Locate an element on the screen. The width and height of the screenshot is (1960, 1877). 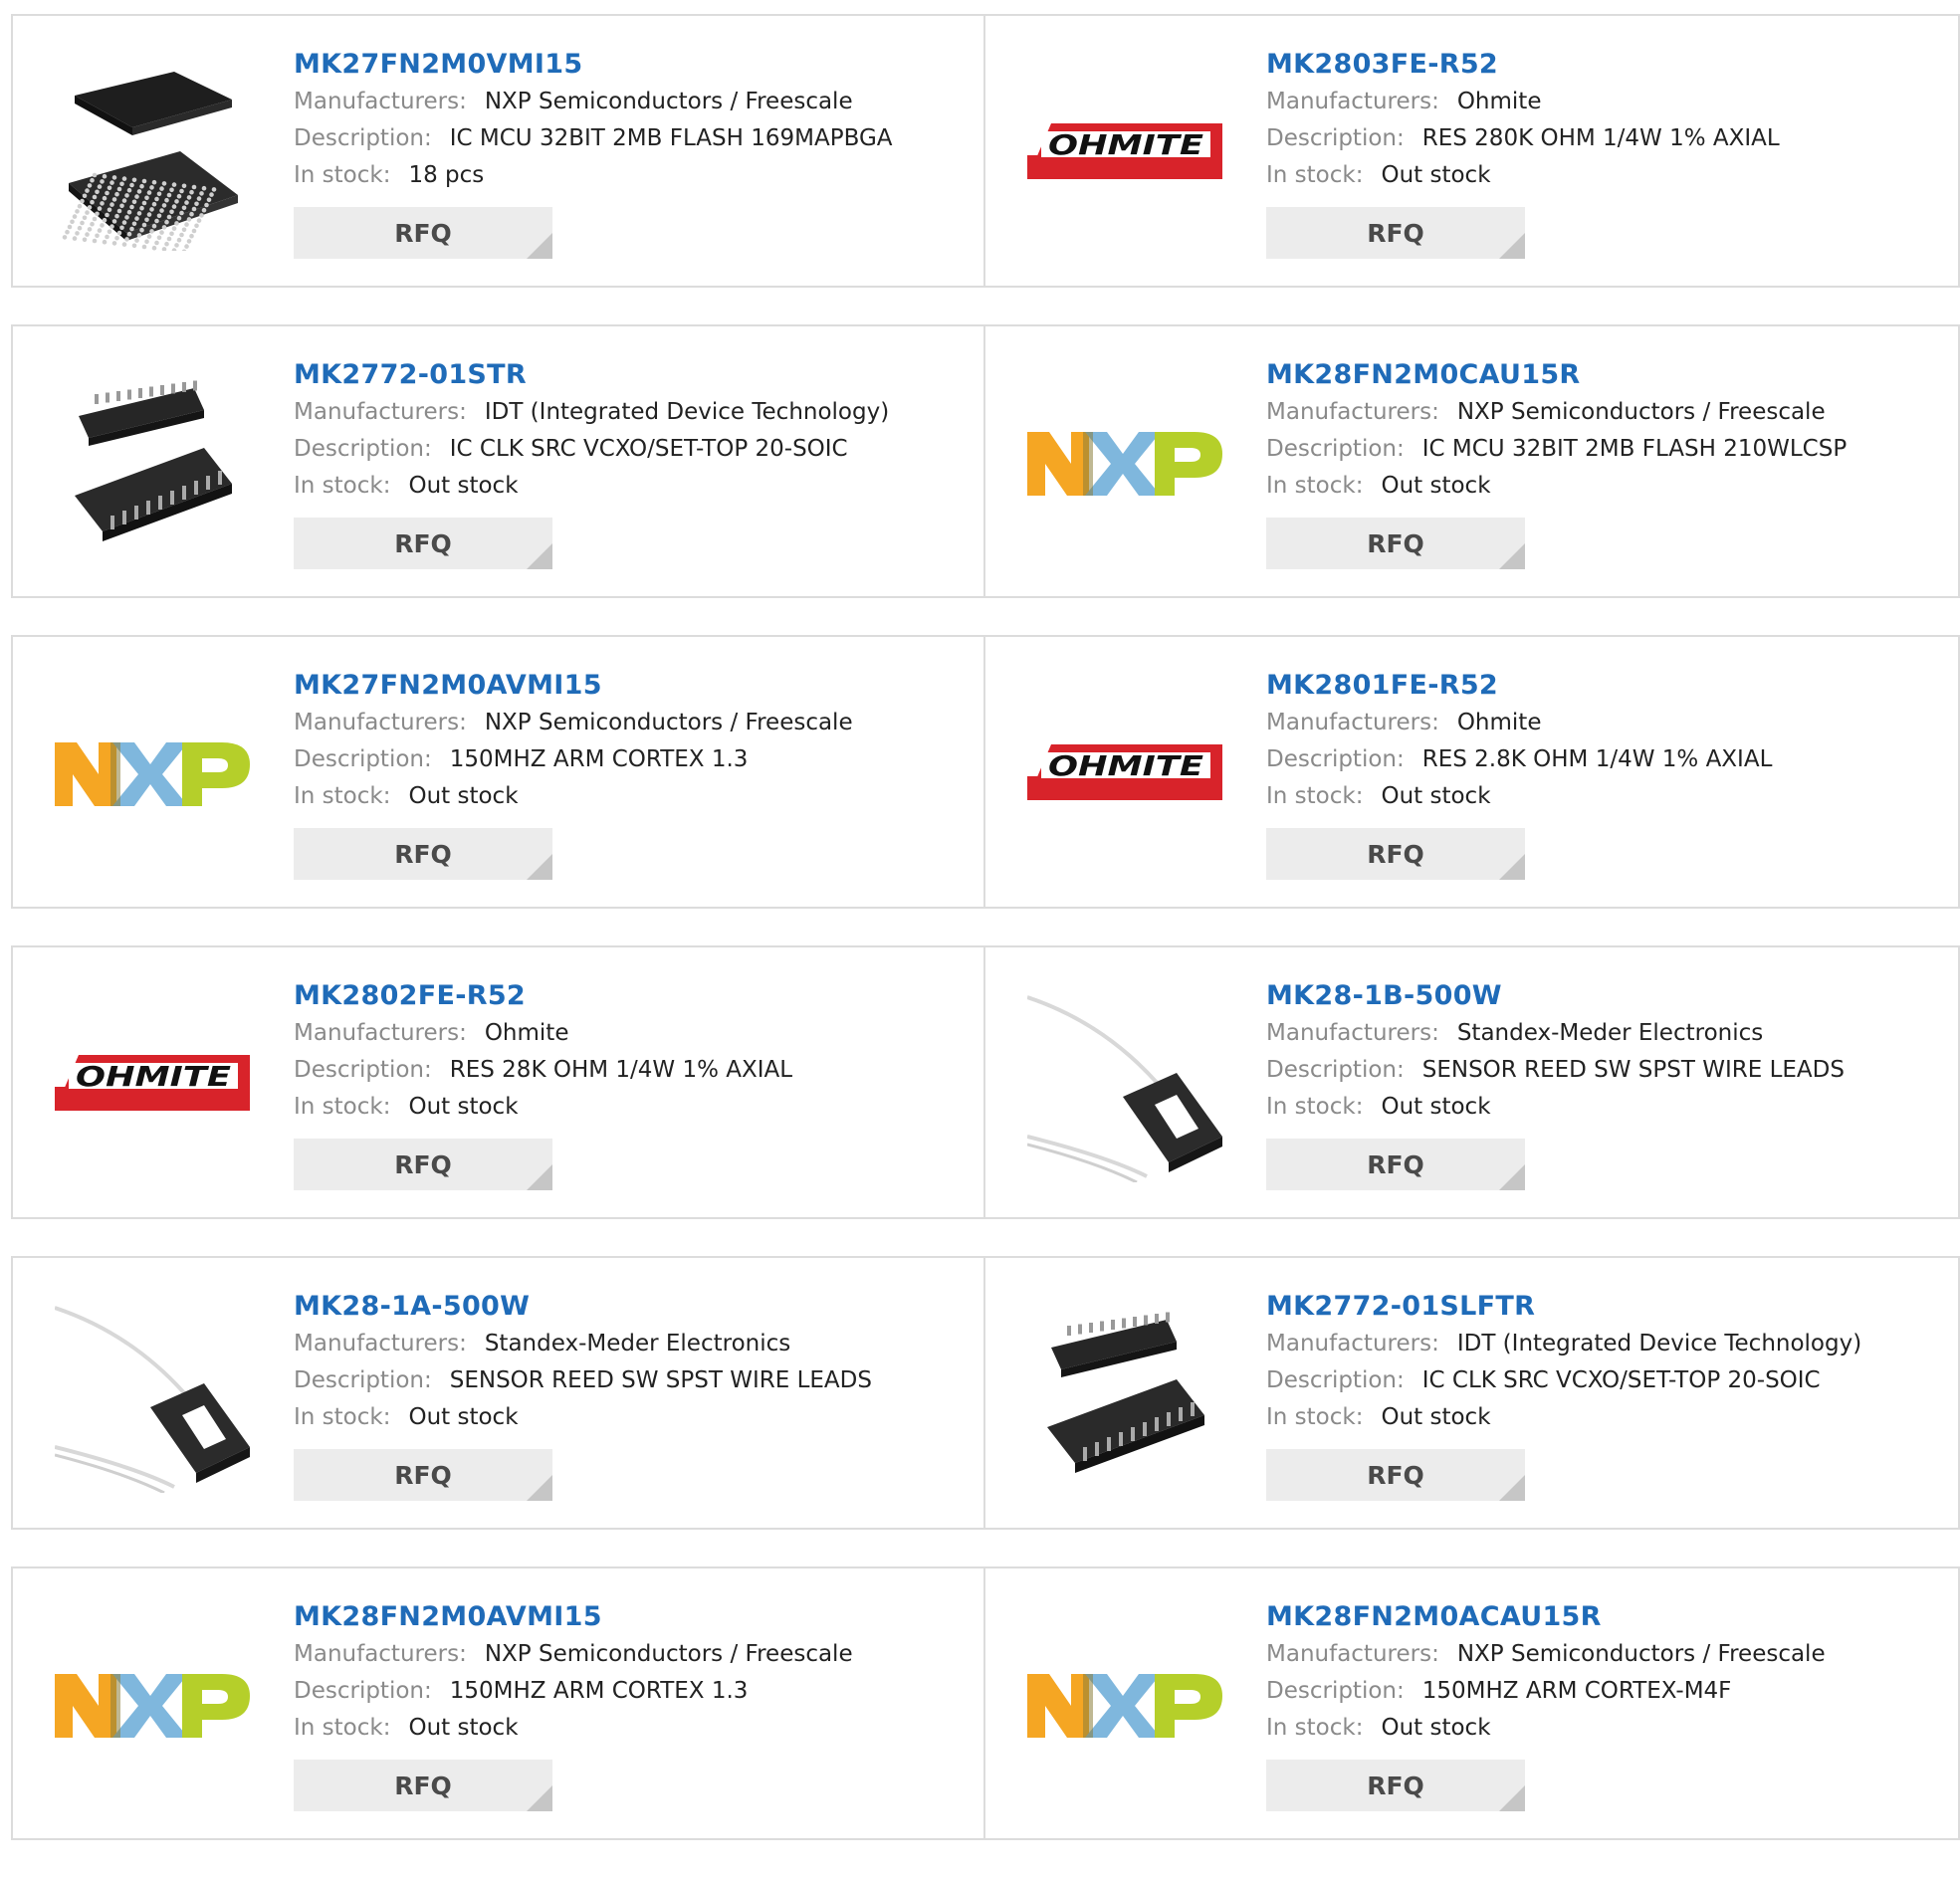
description-value: IC MCU 32BIT 2MB FLASH 210WLCSP is located at coordinates (1634, 449).